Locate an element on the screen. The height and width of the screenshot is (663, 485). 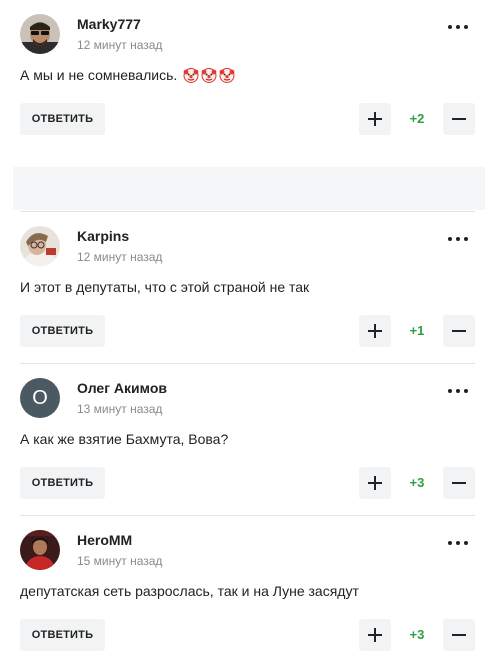
ad-placeholder is located at coordinates (249, 188).